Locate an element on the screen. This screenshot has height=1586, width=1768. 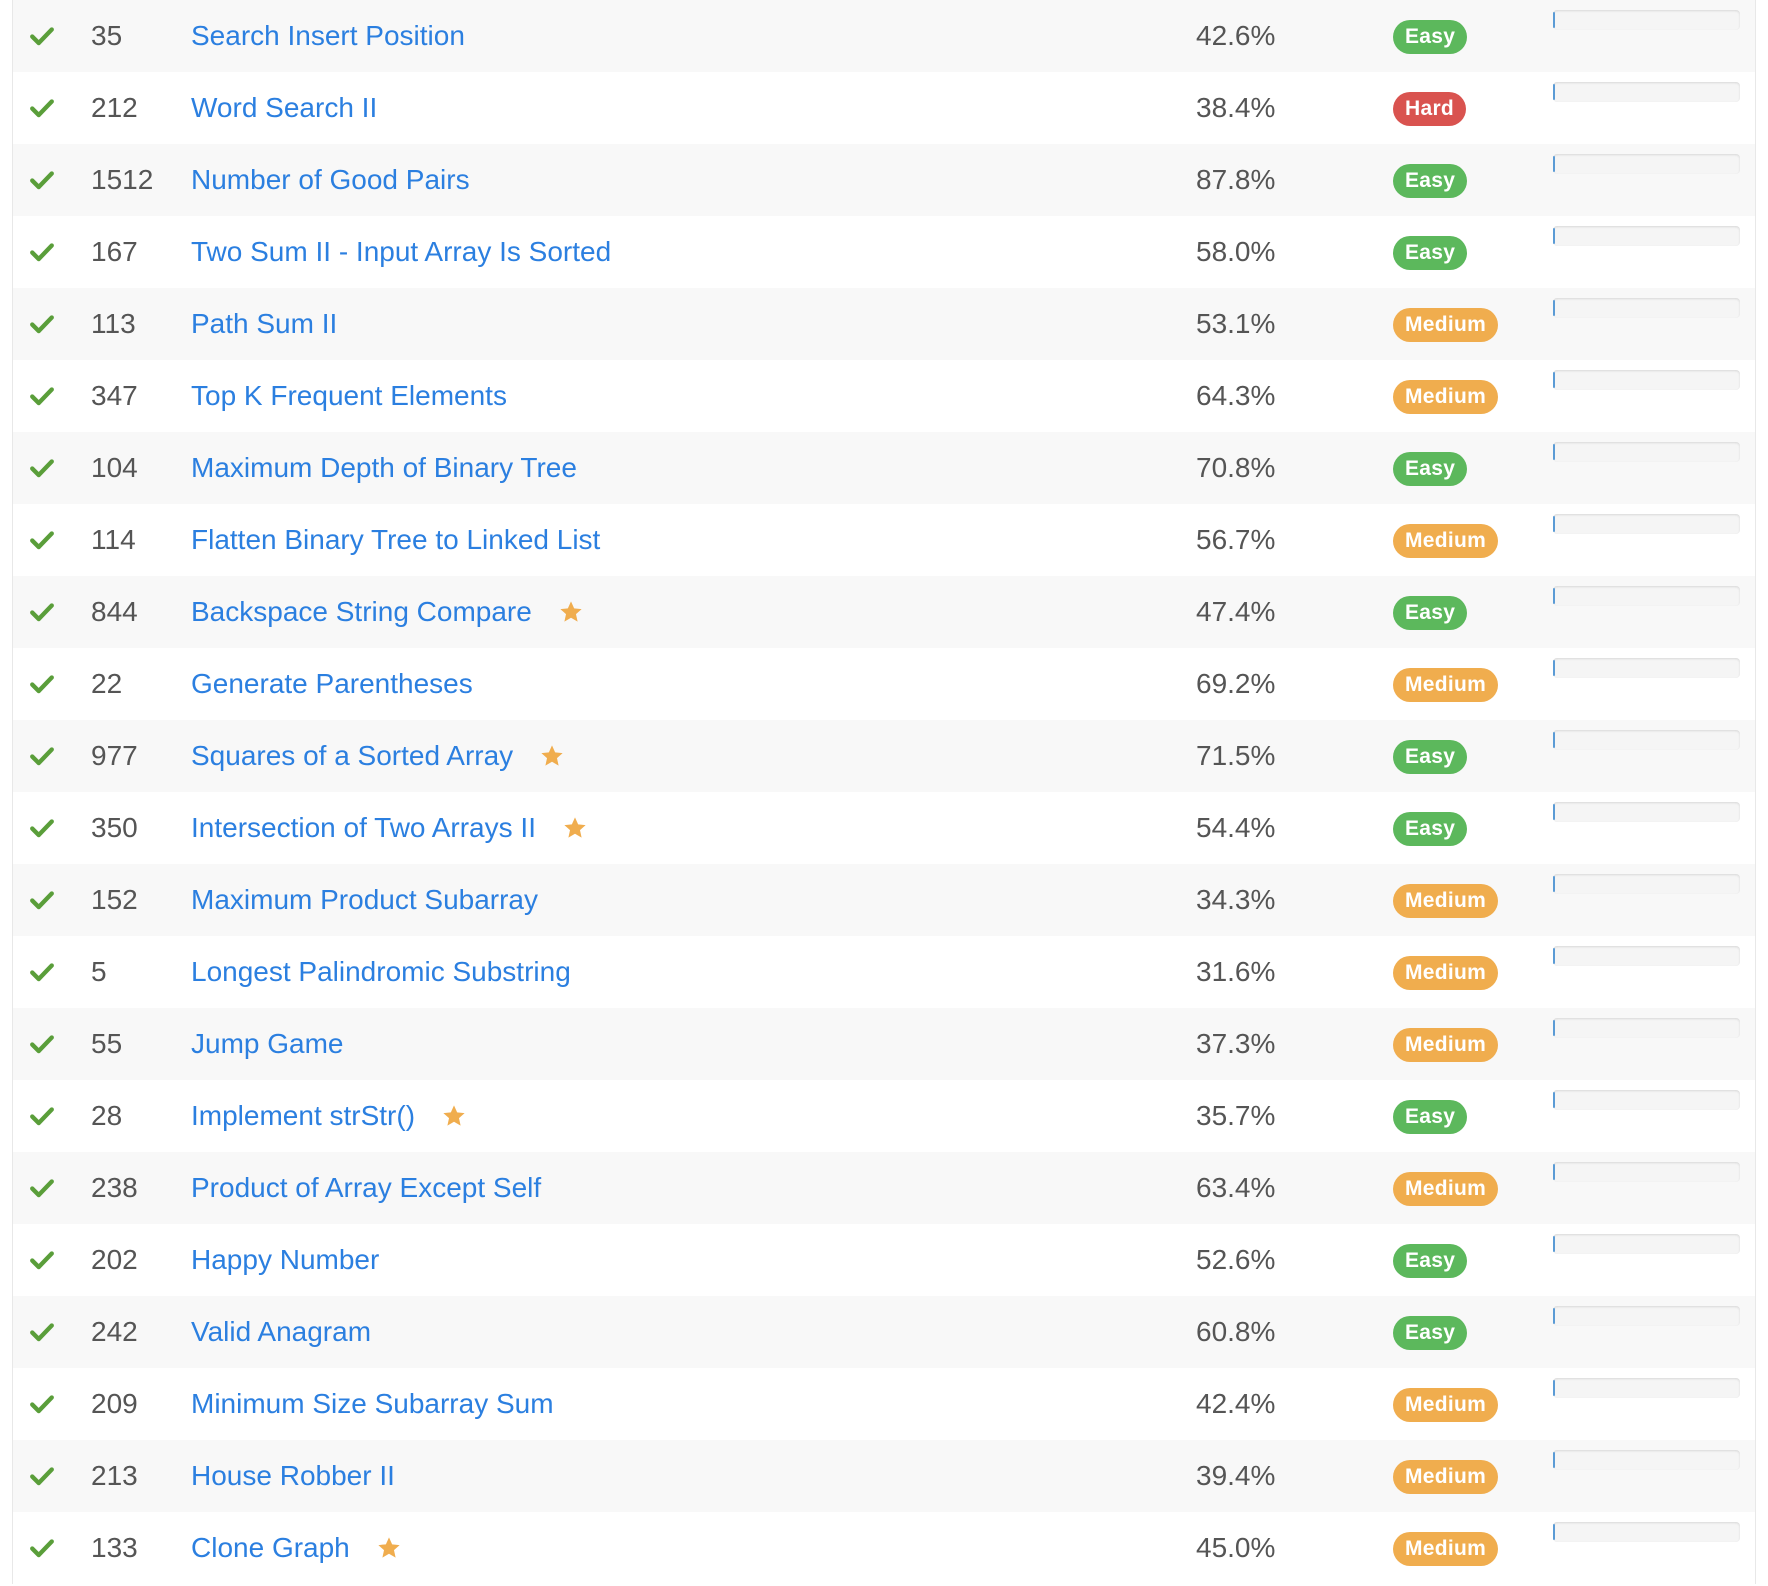
acceptance-rate: 37.3% is located at coordinates (1236, 1043).